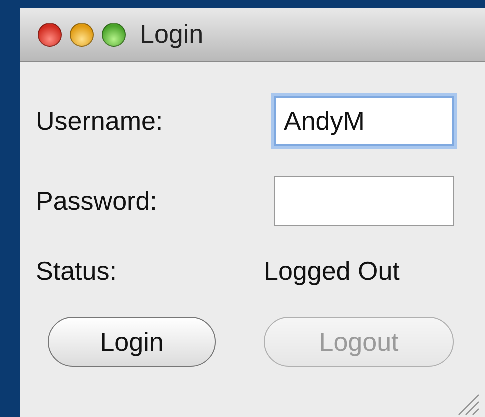 The width and height of the screenshot is (485, 417). I want to click on username-field: AndyM, so click(364, 121).